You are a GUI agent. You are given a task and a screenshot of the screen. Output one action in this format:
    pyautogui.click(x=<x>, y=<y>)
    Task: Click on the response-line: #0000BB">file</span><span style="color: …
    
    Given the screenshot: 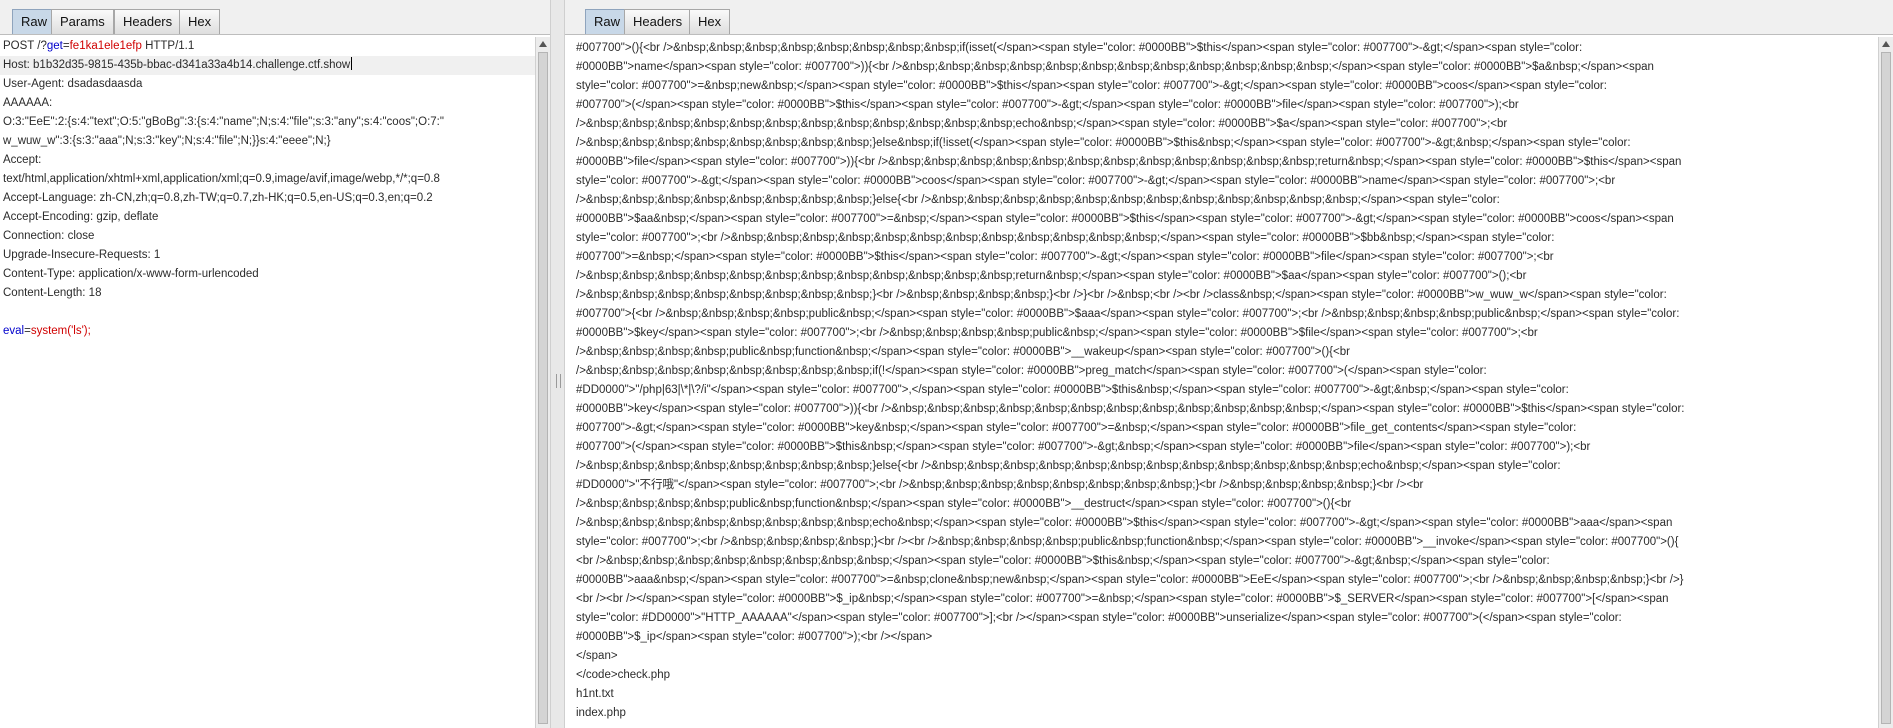 What is the action you would take?
    pyautogui.click(x=1218, y=162)
    